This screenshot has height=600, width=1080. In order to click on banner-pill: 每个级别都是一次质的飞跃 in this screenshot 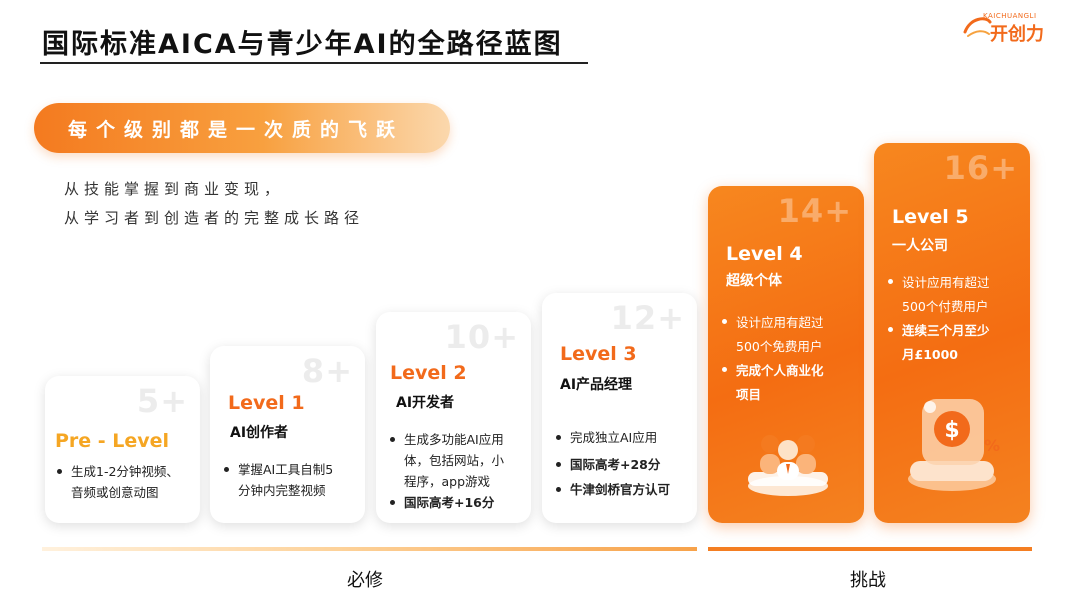, I will do `click(242, 128)`.